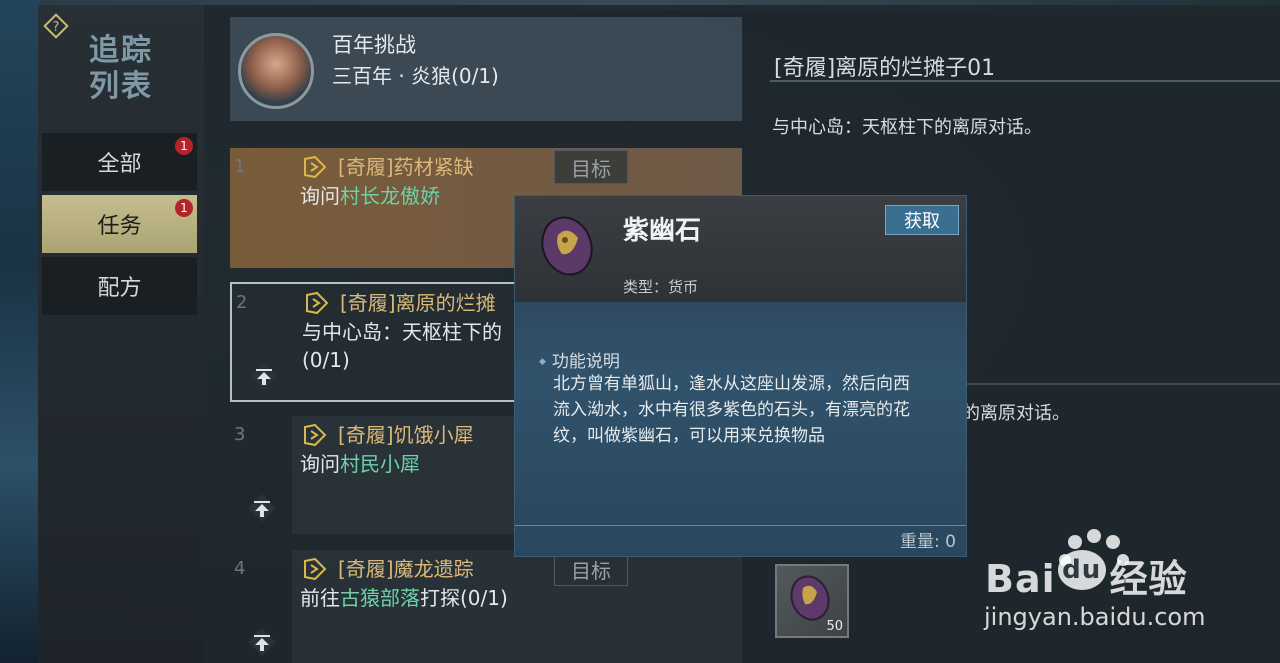 Image resolution: width=1280 pixels, height=663 pixels. I want to click on quest-title: [奇履]离原的烂摊, so click(418, 303).